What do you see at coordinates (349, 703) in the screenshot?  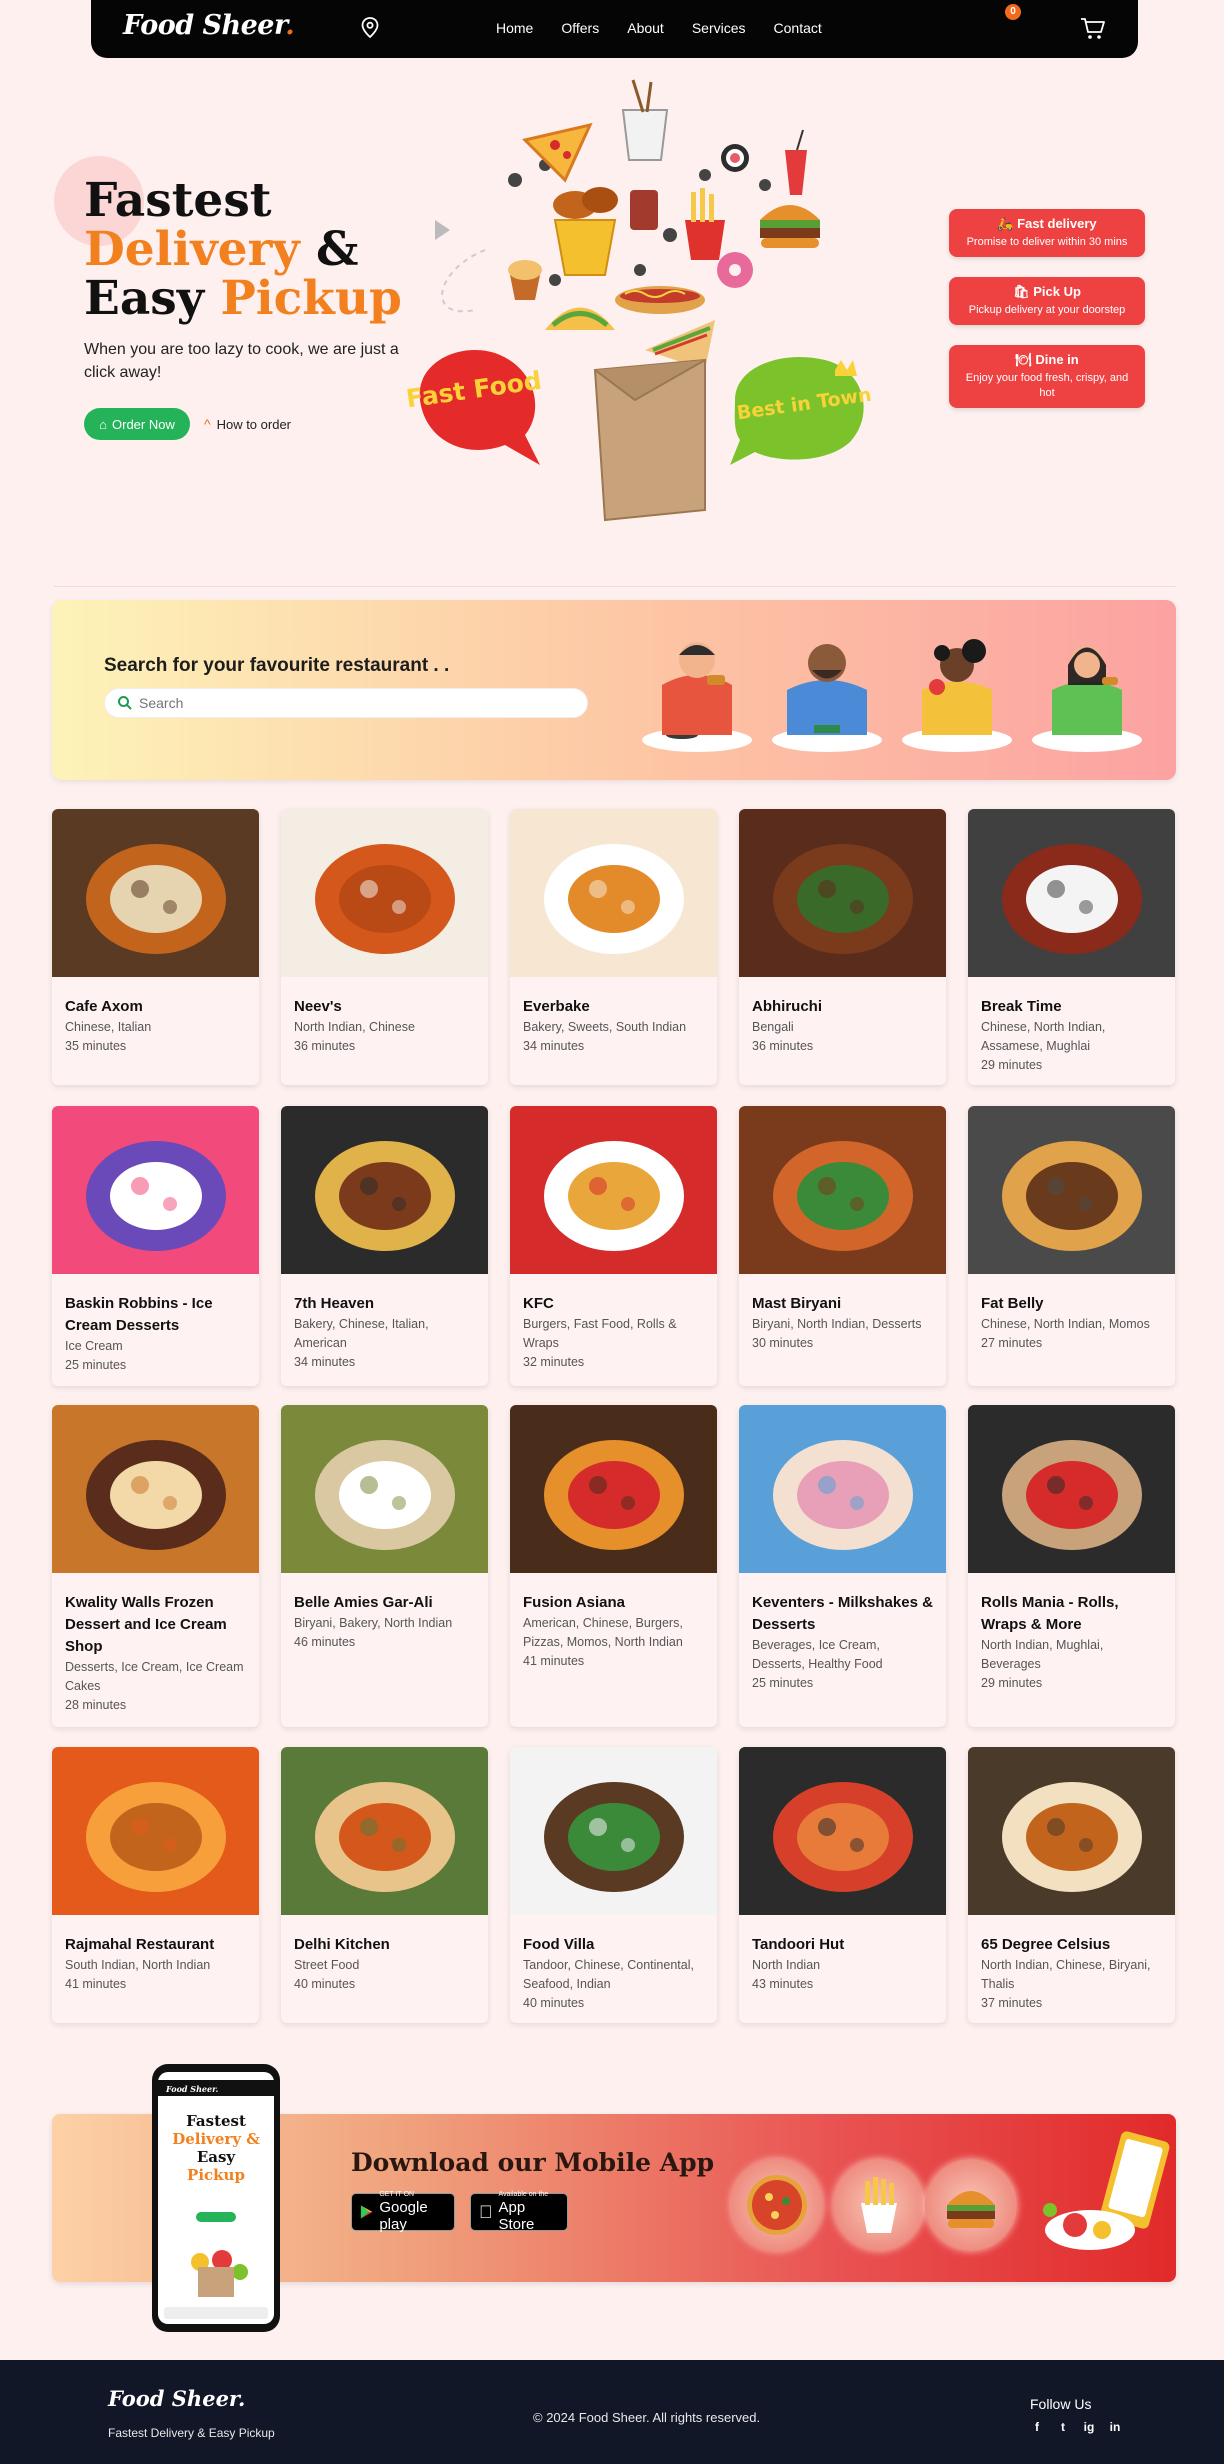 I see `search-input` at bounding box center [349, 703].